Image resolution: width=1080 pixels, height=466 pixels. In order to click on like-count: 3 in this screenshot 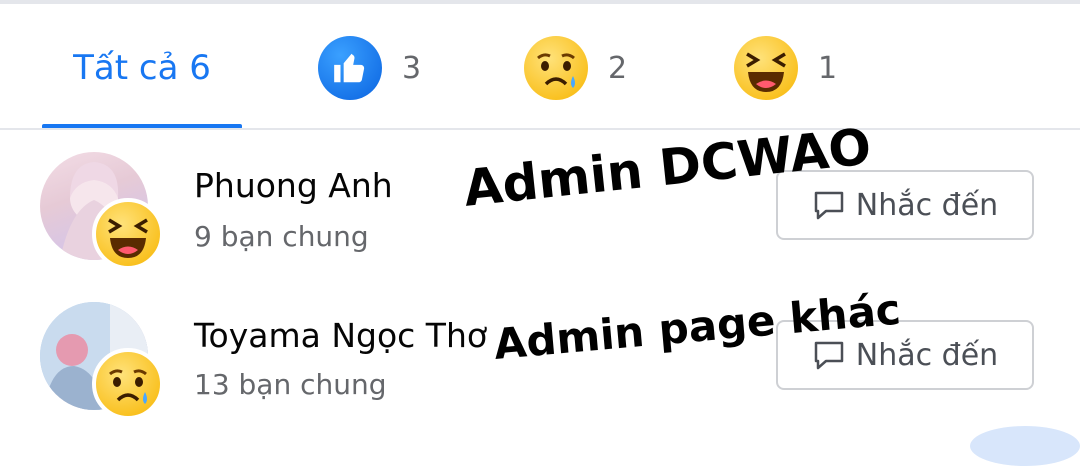, I will do `click(412, 68)`.